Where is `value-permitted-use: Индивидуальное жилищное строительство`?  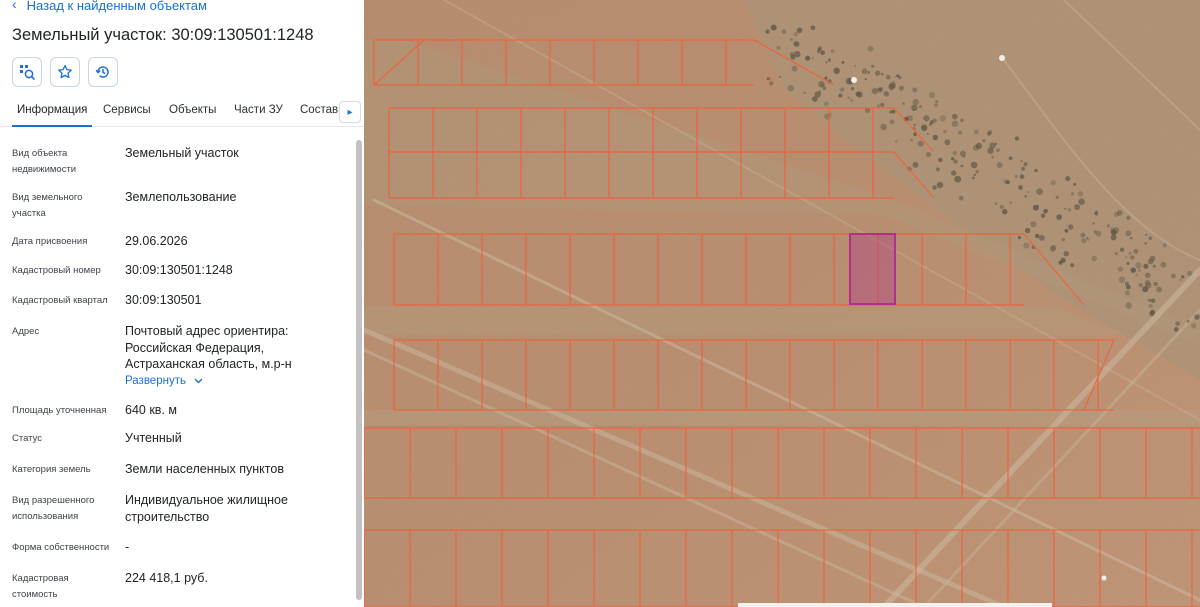
value-permitted-use: Индивидуальное жилищное строительство is located at coordinates (206, 508).